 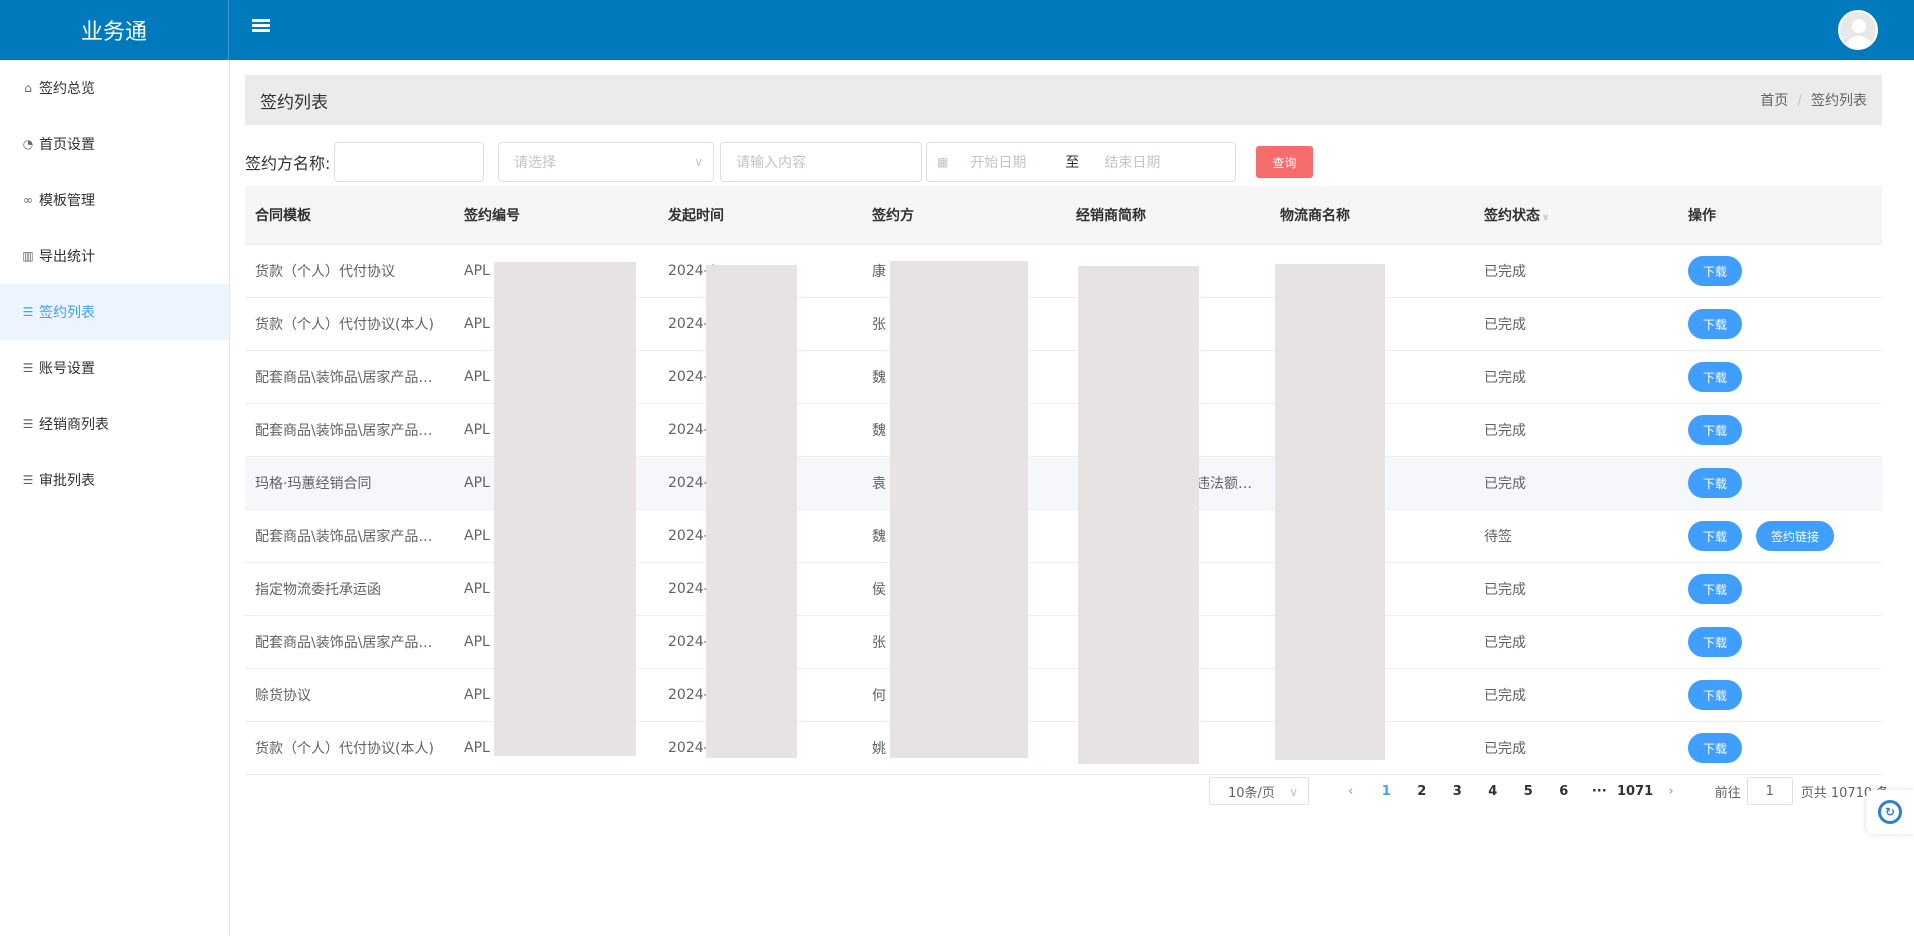 I want to click on link-icon: ∞, so click(x=28, y=200).